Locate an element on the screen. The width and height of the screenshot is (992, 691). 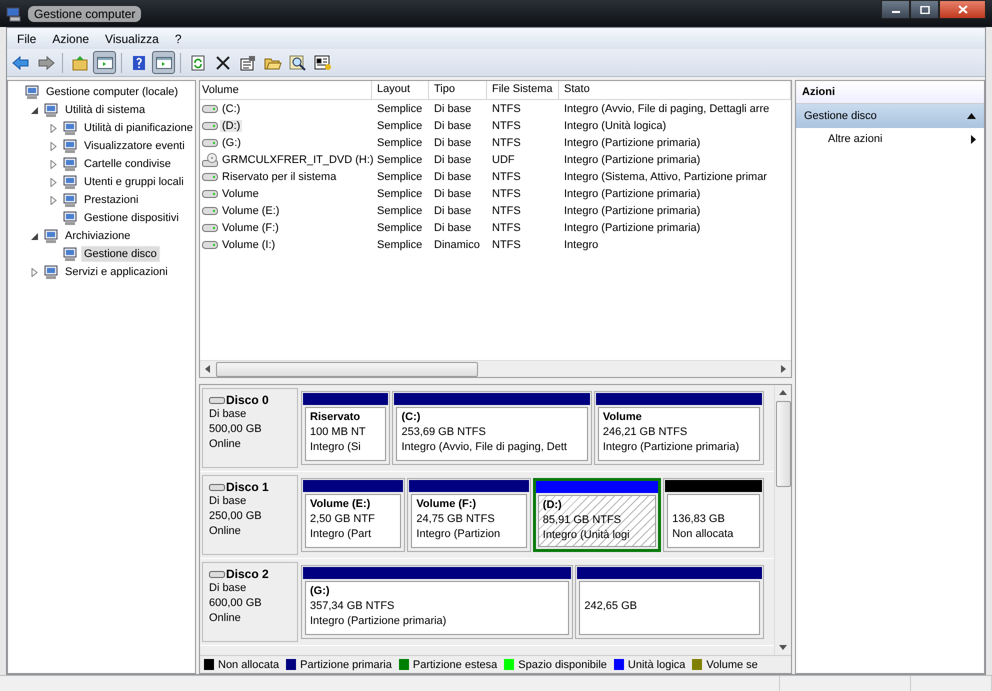
column-header: File Sistema is located at coordinates (523, 90).